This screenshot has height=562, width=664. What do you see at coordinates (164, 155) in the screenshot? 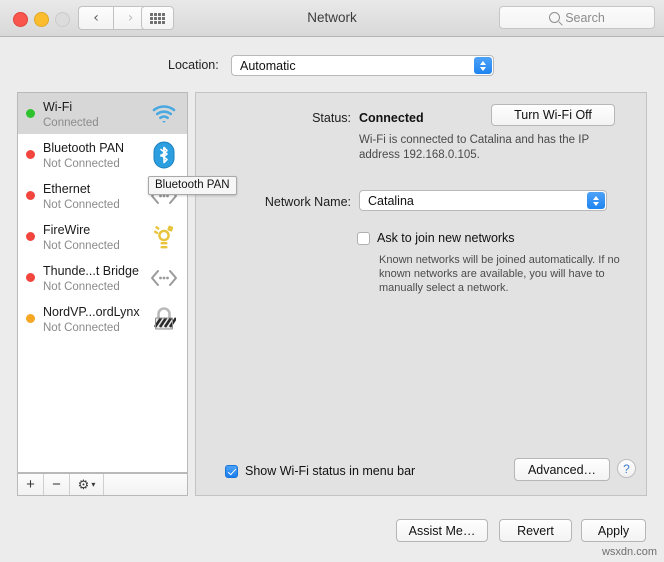
I see `bluetooth-icon` at bounding box center [164, 155].